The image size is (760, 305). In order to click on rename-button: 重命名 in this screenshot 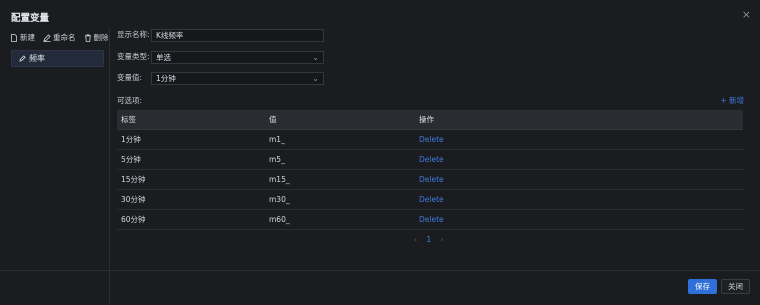, I will do `click(59, 37)`.